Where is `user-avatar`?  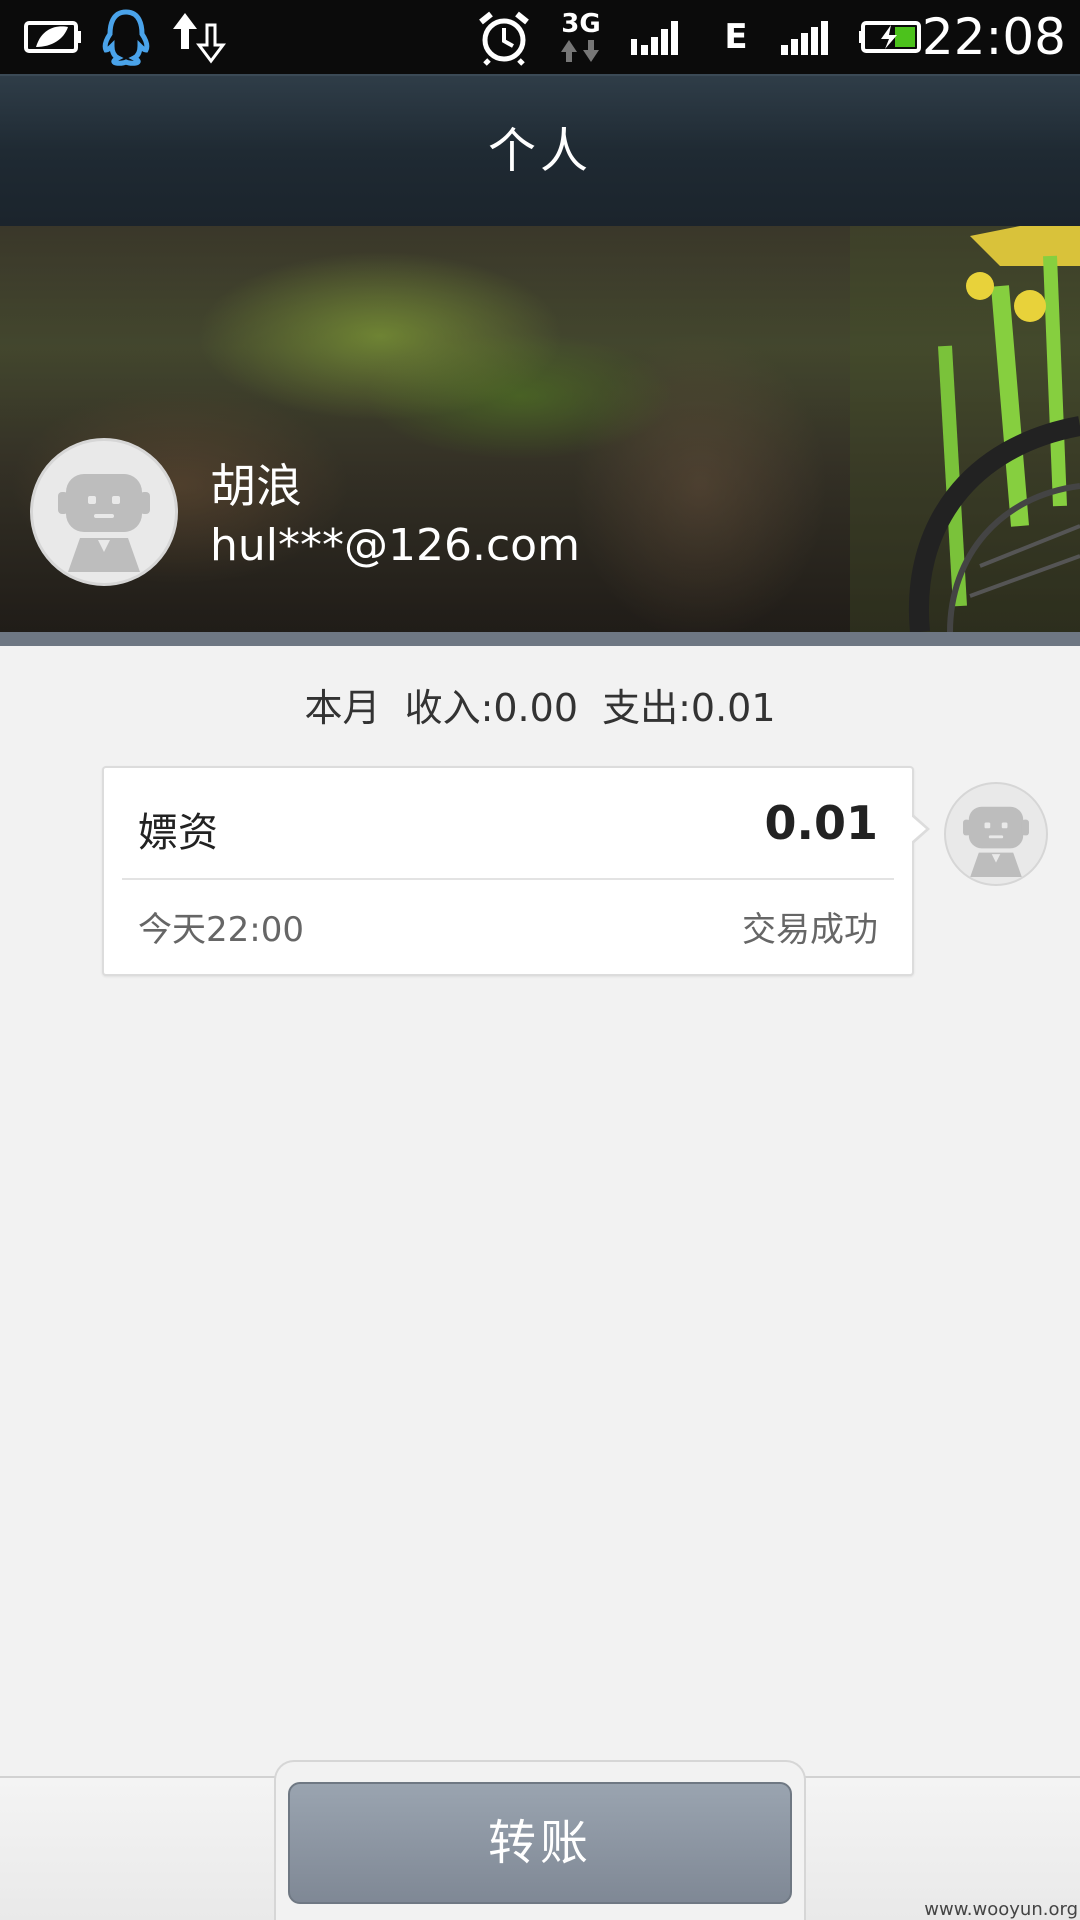
user-avatar is located at coordinates (104, 512).